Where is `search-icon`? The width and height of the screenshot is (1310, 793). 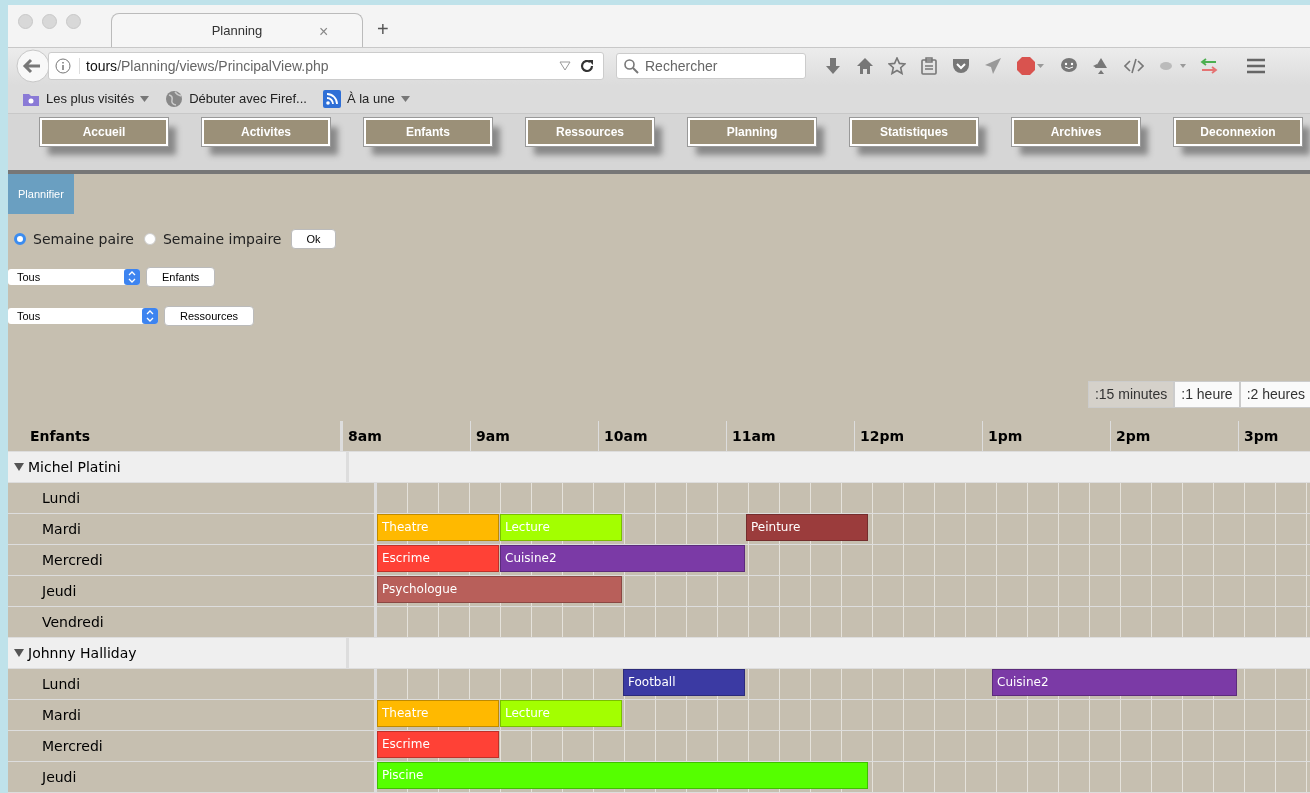
search-icon is located at coordinates (631, 66).